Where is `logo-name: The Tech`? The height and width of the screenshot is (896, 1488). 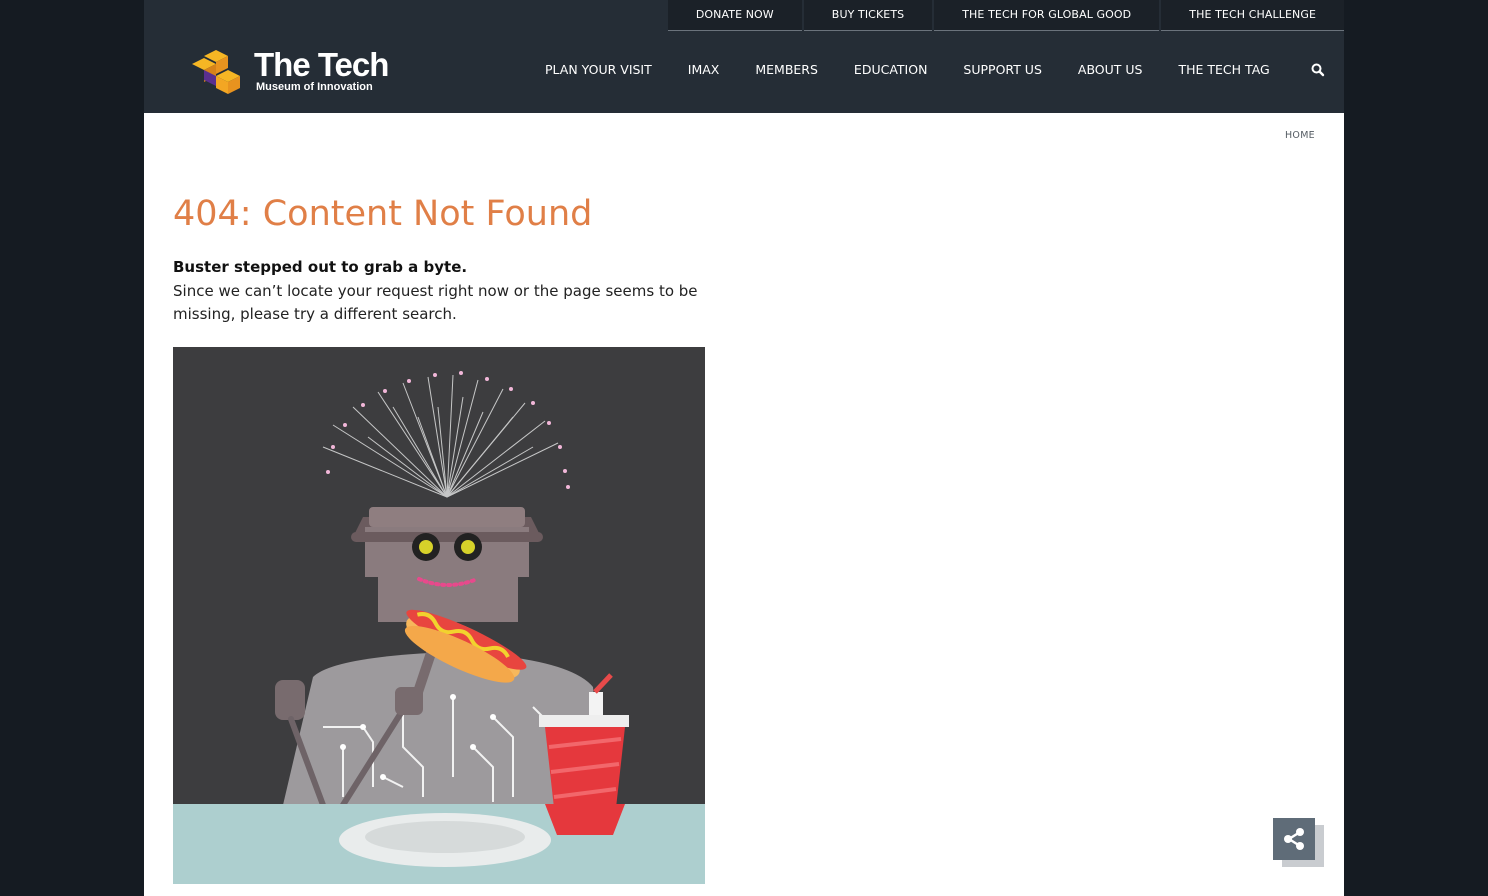 logo-name: The Tech is located at coordinates (321, 64).